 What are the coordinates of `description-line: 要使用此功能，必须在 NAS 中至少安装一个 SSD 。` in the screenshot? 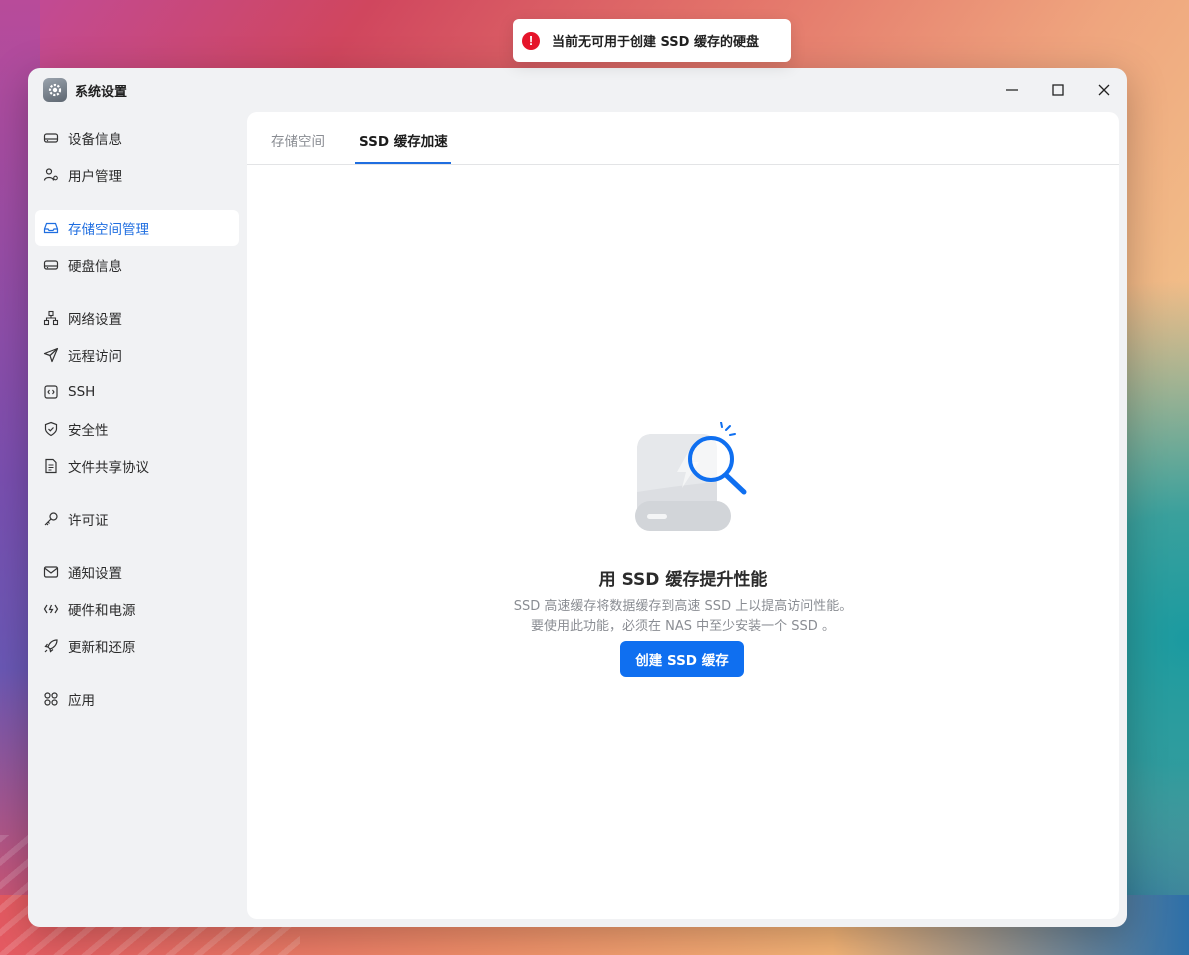 It's located at (683, 626).